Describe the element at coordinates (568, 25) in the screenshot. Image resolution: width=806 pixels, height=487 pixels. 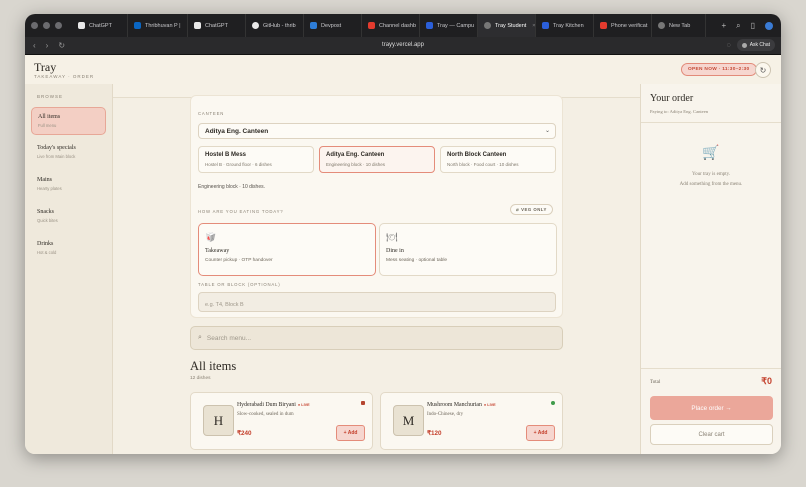
I see `tab-label: Tray Kitchen` at that location.